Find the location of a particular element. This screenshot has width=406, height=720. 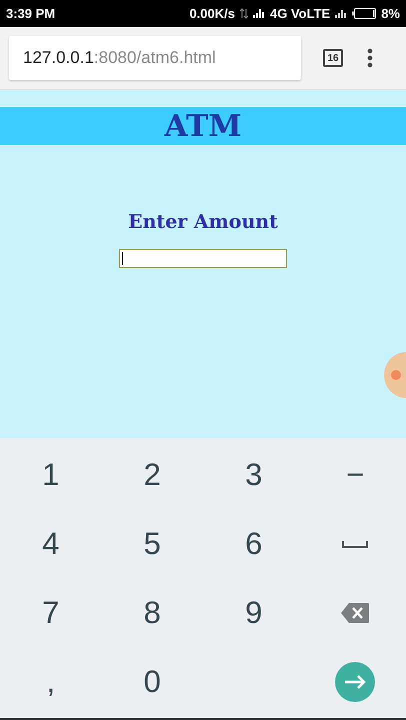

menu-icon is located at coordinates (370, 58).